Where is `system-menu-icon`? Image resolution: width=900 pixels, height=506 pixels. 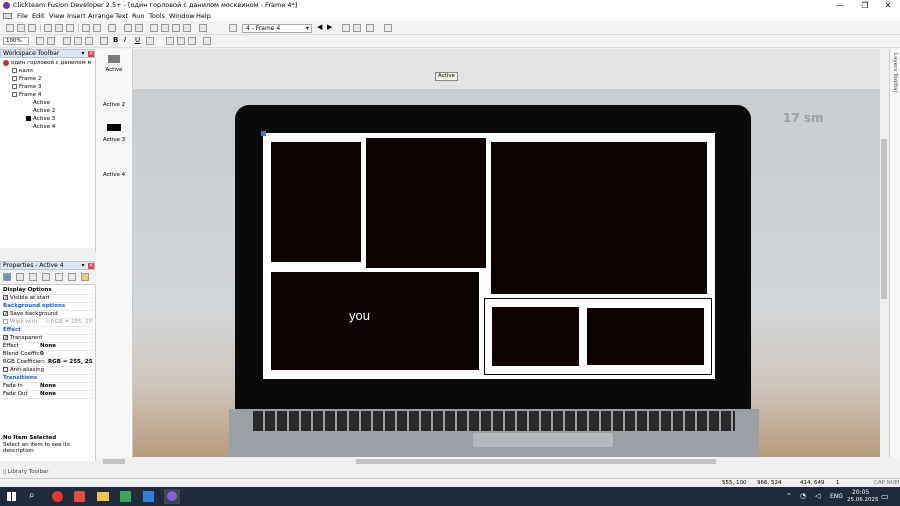 system-menu-icon is located at coordinates (7, 16).